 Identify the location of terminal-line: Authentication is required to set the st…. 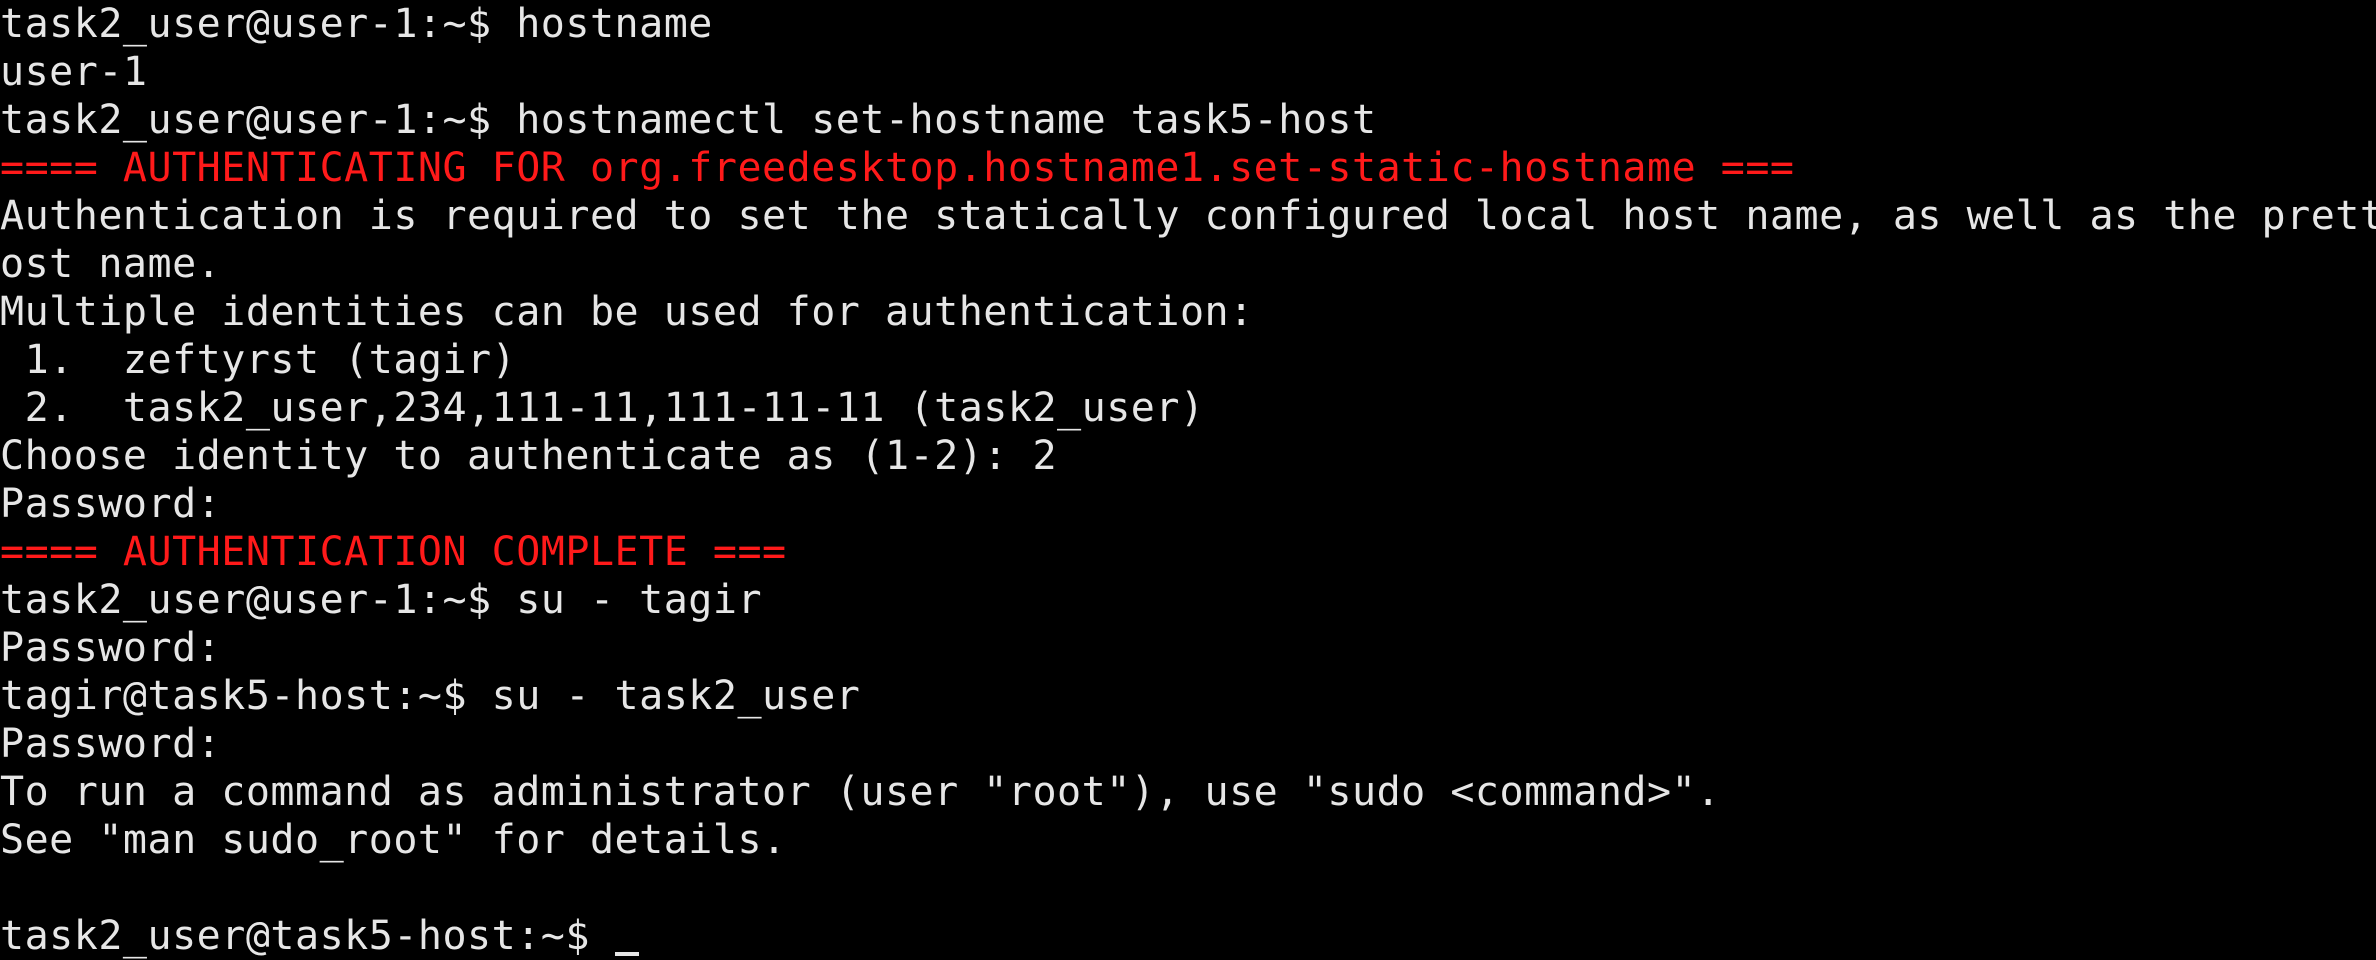
(1188, 216).